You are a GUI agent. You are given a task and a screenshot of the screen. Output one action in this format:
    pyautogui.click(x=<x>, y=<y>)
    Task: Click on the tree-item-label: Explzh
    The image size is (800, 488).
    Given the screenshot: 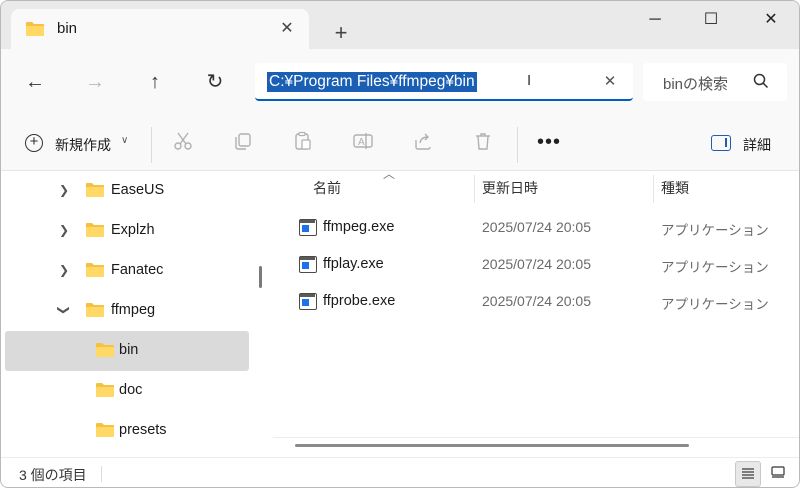 What is the action you would take?
    pyautogui.click(x=133, y=230)
    